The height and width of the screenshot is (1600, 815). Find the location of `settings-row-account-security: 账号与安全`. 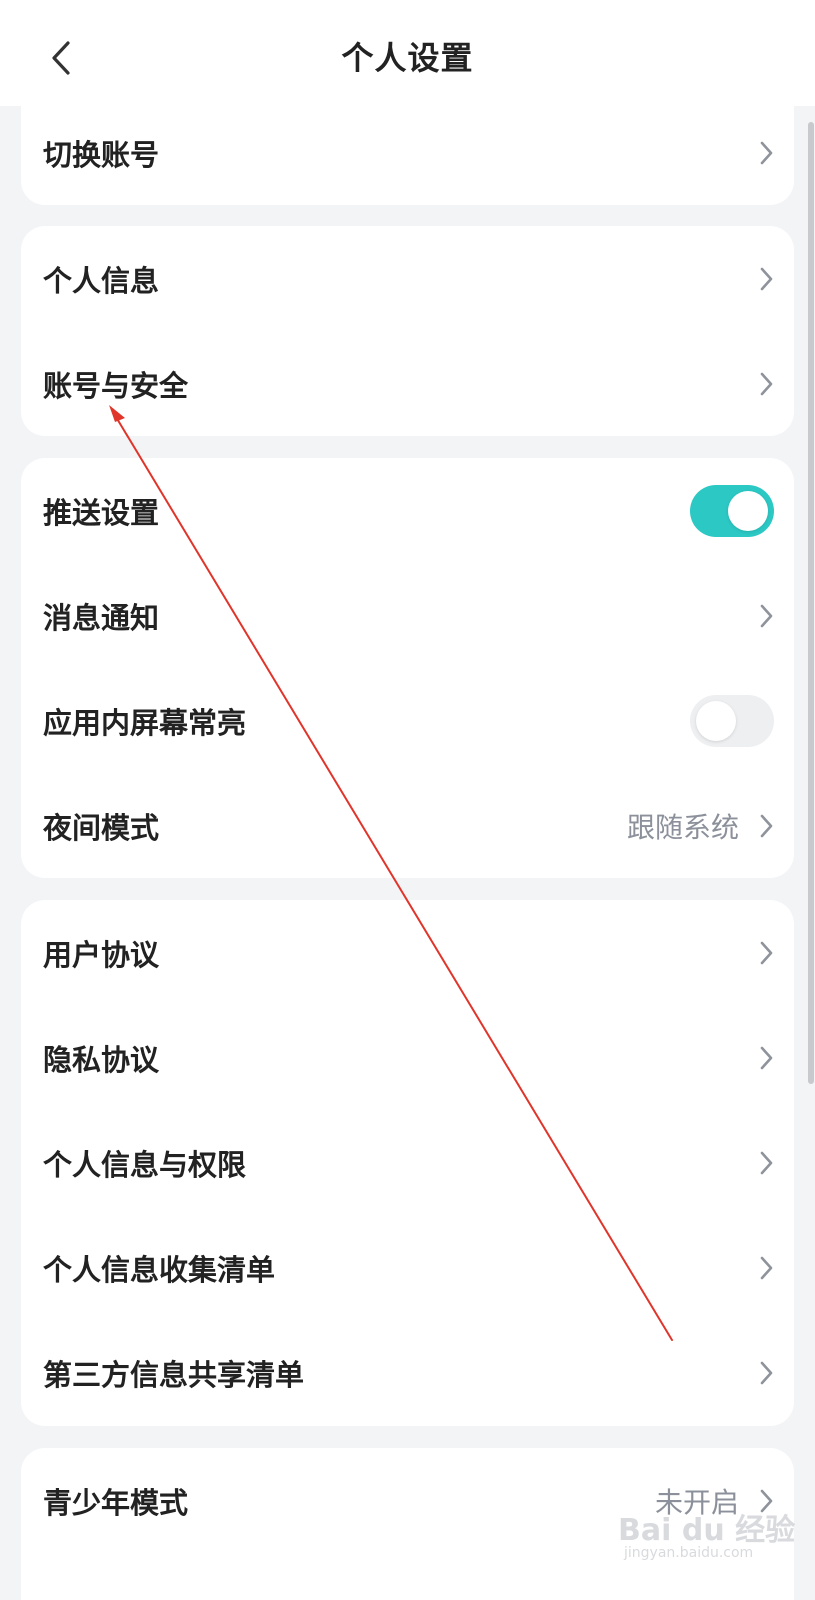

settings-row-account-security: 账号与安全 is located at coordinates (407, 383).